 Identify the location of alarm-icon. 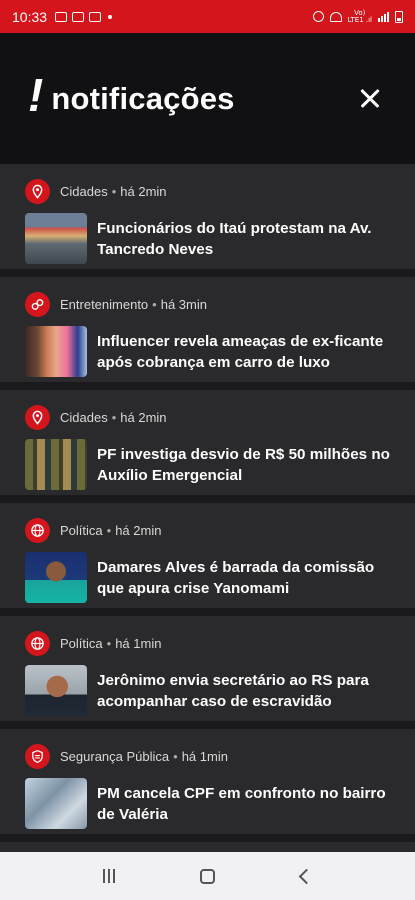
(318, 16).